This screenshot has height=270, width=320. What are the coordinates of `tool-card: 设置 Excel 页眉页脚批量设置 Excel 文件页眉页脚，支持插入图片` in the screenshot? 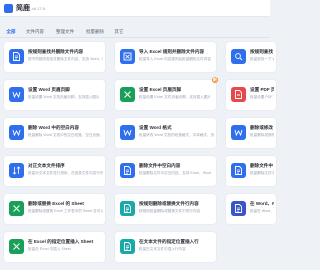 It's located at (165, 95).